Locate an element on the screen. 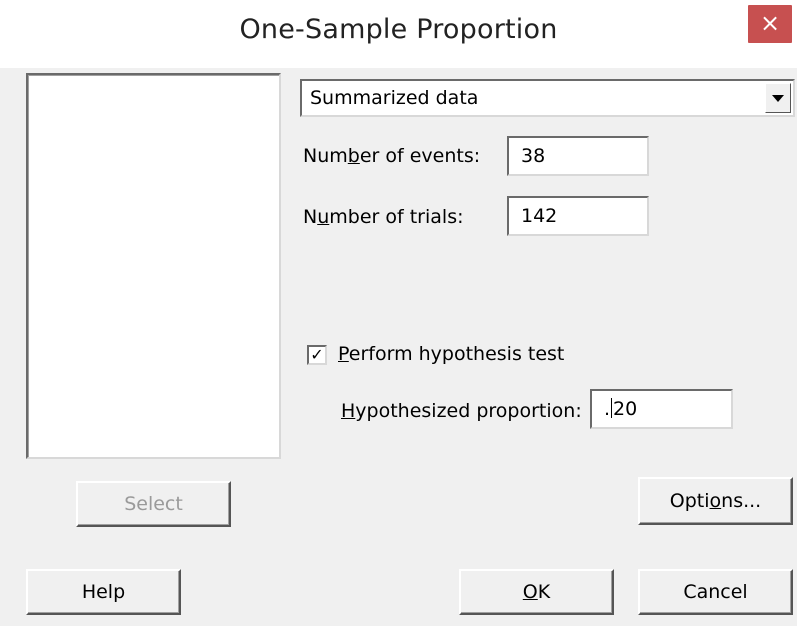 The width and height of the screenshot is (797, 626). number-of-trials-label: Number of trials: is located at coordinates (383, 217).